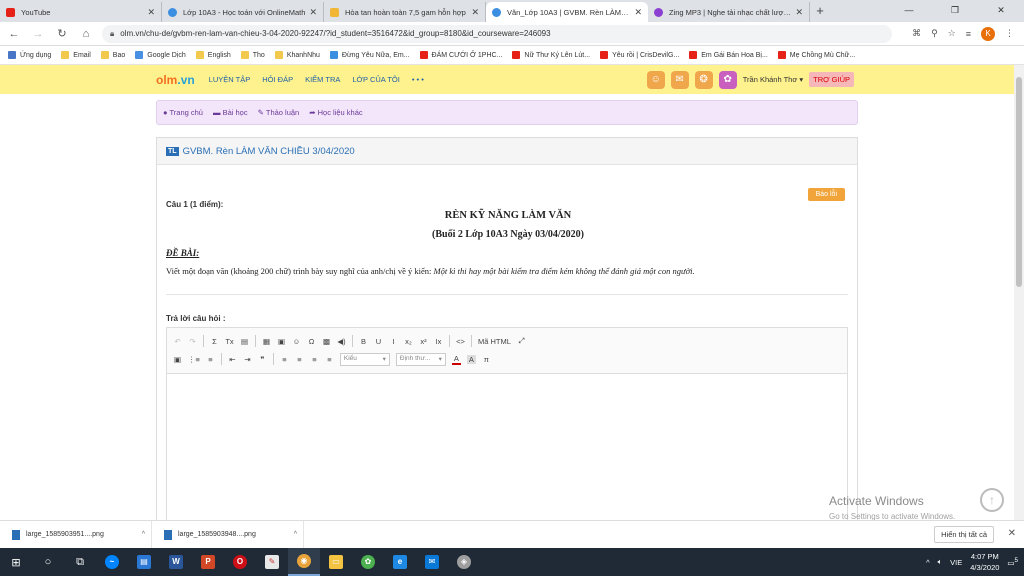 This screenshot has width=1024, height=576. Describe the element at coordinates (243, 12) in the screenshot. I see `browser-tab: Lớp 10A3 - Học toán với OnlineMath ✕` at that location.